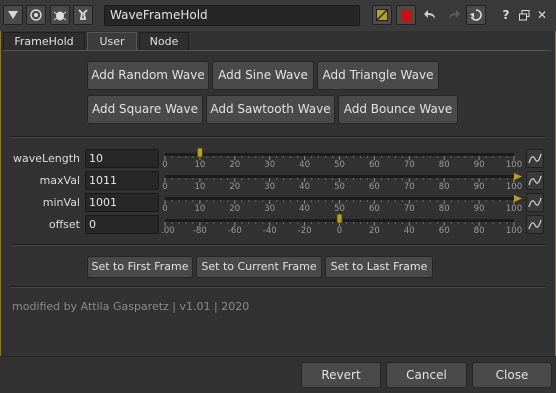  I want to click on offset-input: 0, so click(122, 224).